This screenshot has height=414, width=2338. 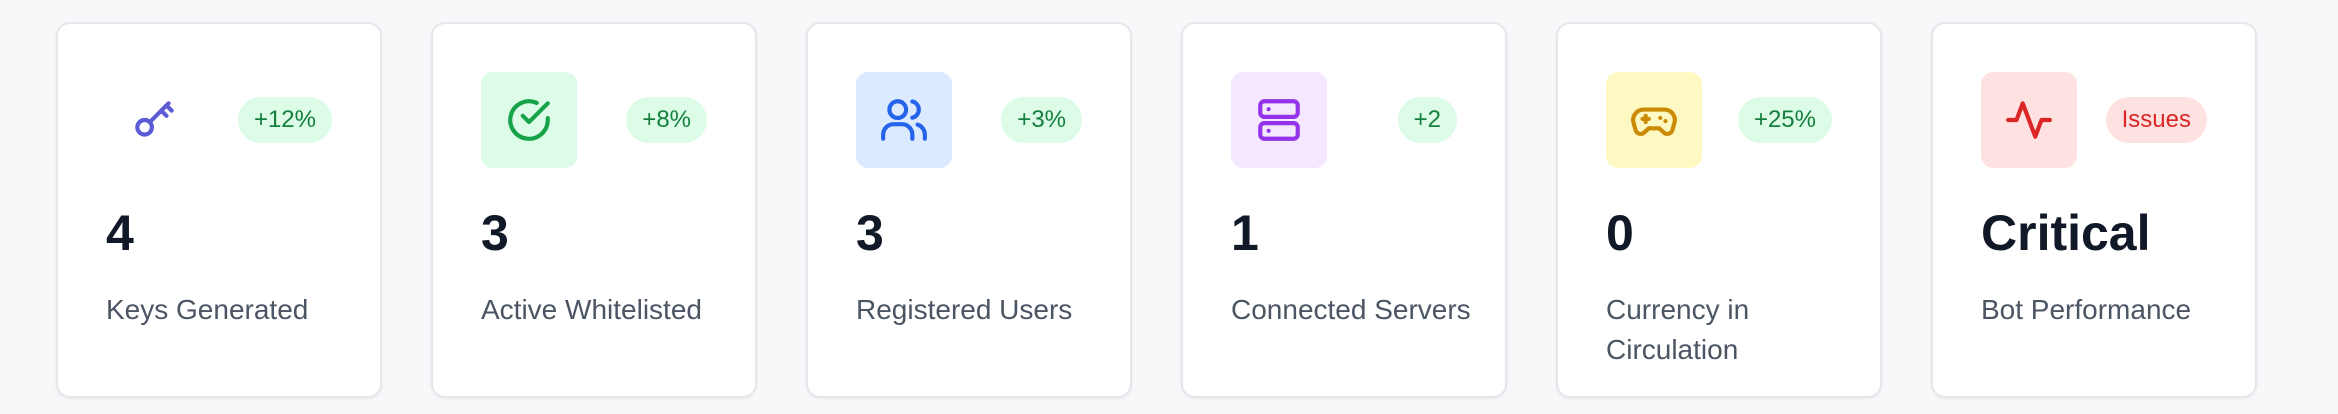 What do you see at coordinates (284, 120) in the screenshot?
I see `trend-badge: +12%` at bounding box center [284, 120].